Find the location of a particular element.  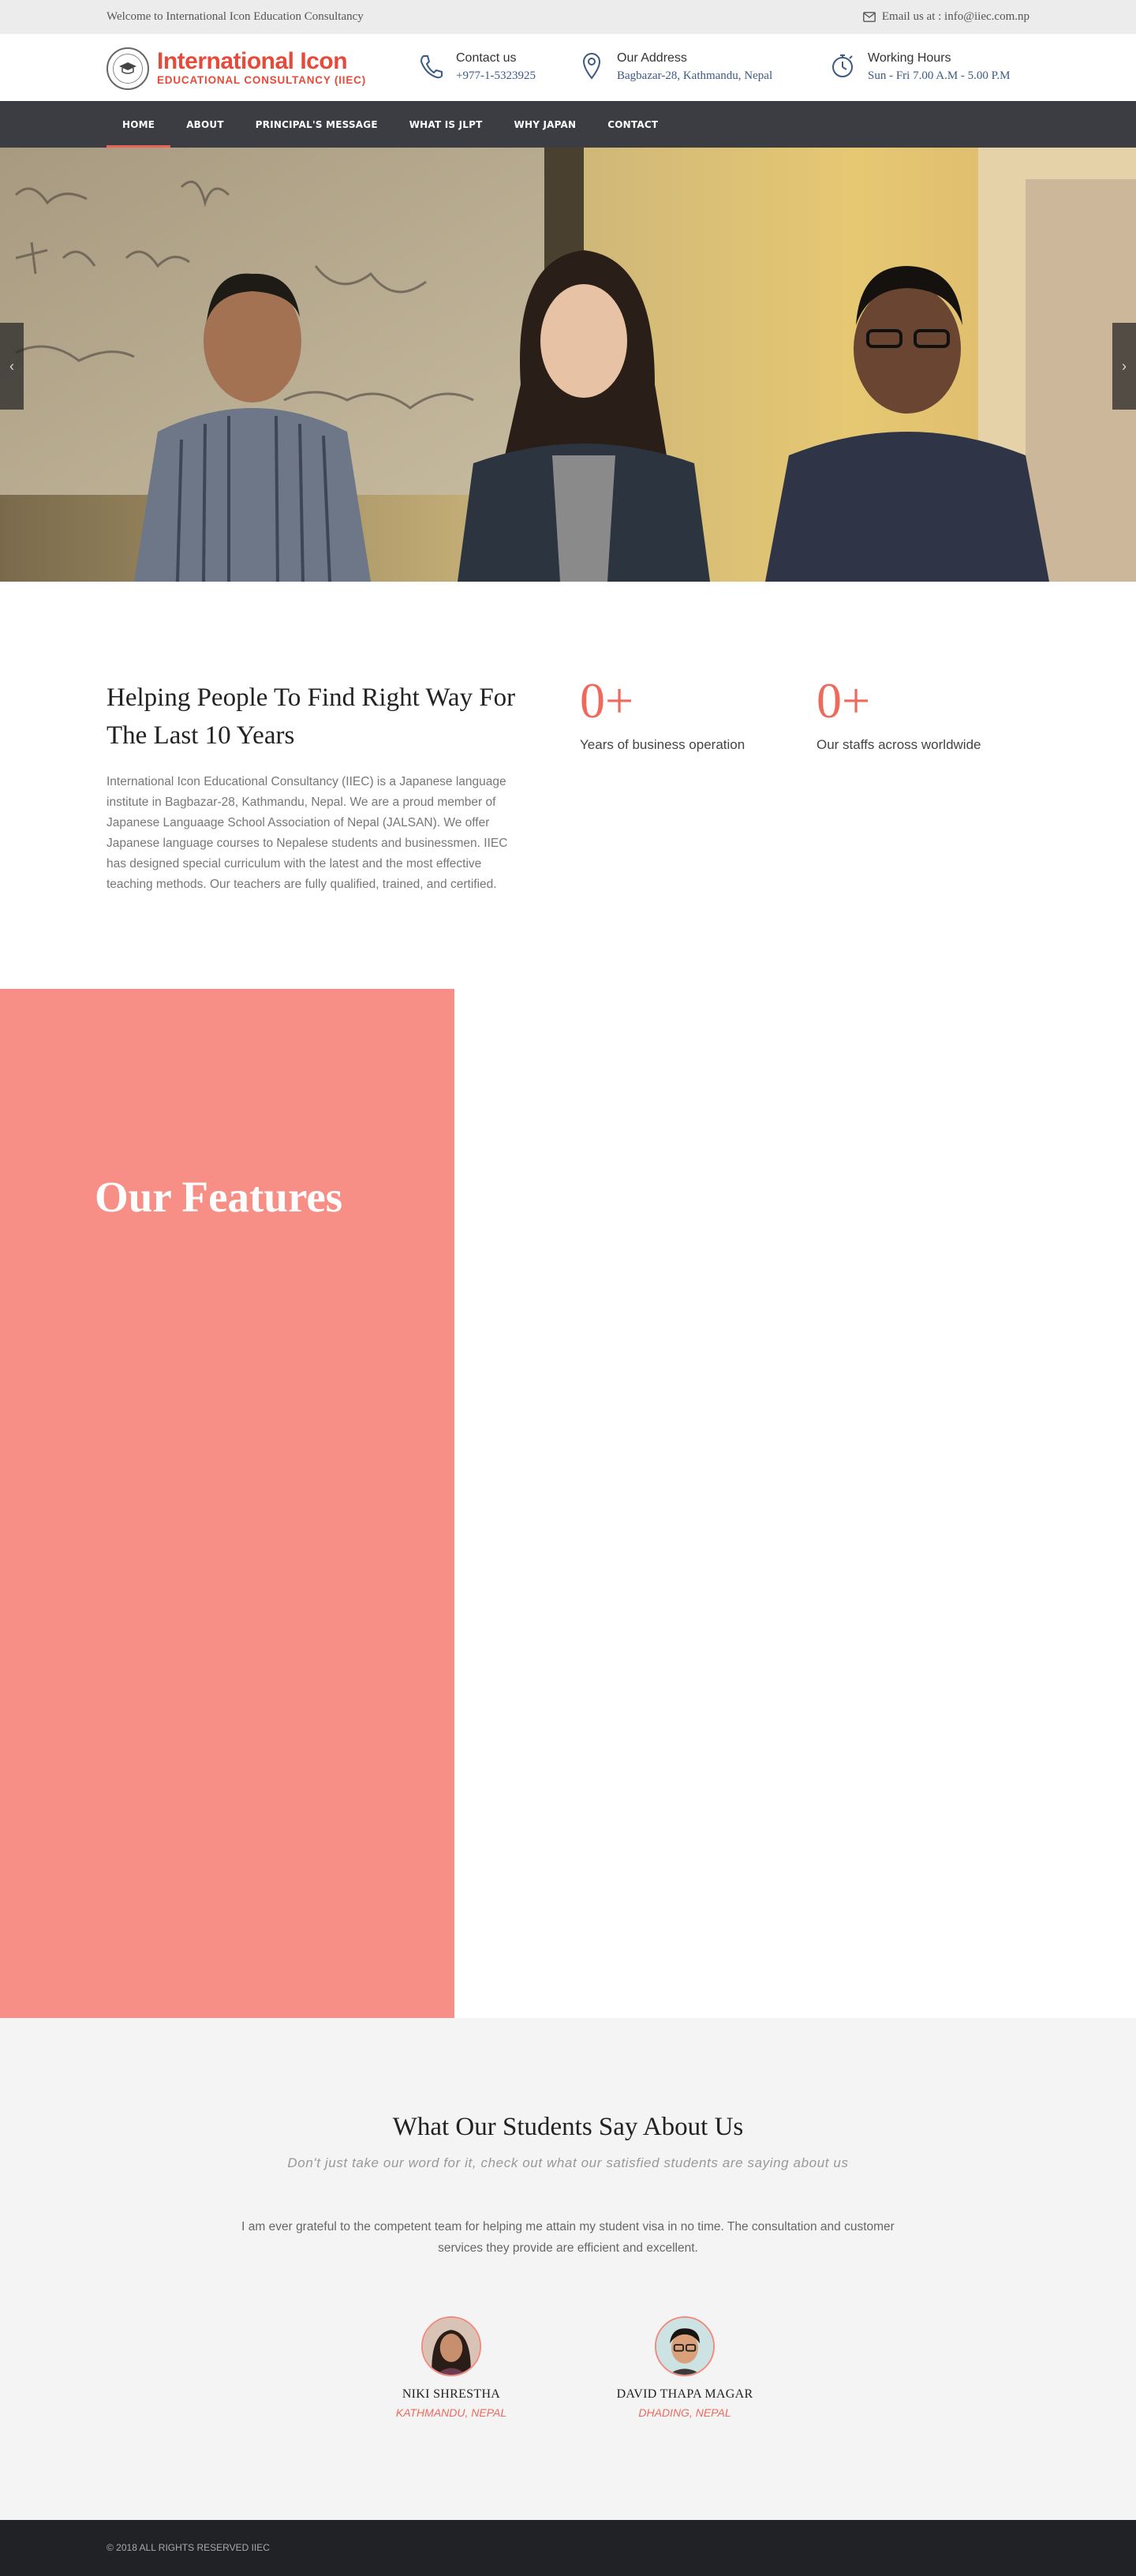

address-title: Our Address is located at coordinates (652, 58).